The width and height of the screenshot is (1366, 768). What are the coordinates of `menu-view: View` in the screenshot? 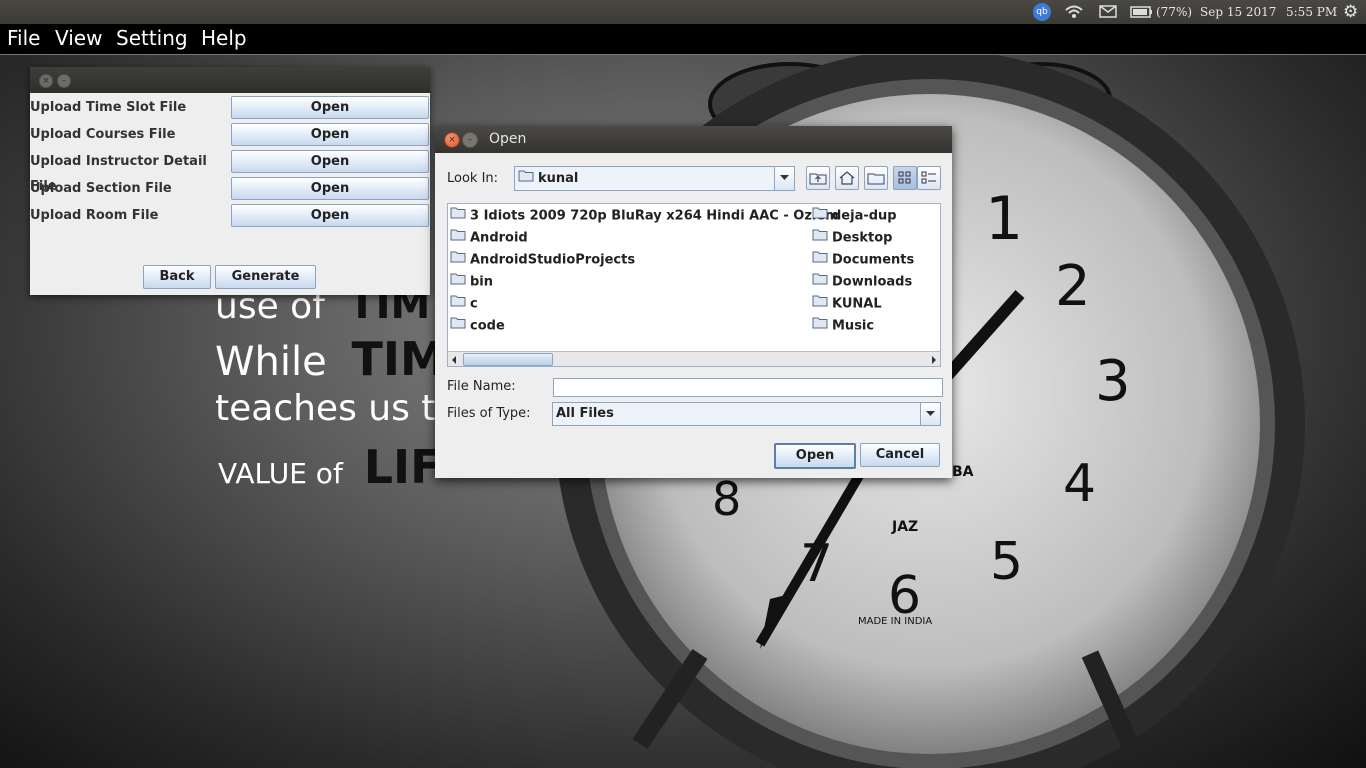 It's located at (78, 38).